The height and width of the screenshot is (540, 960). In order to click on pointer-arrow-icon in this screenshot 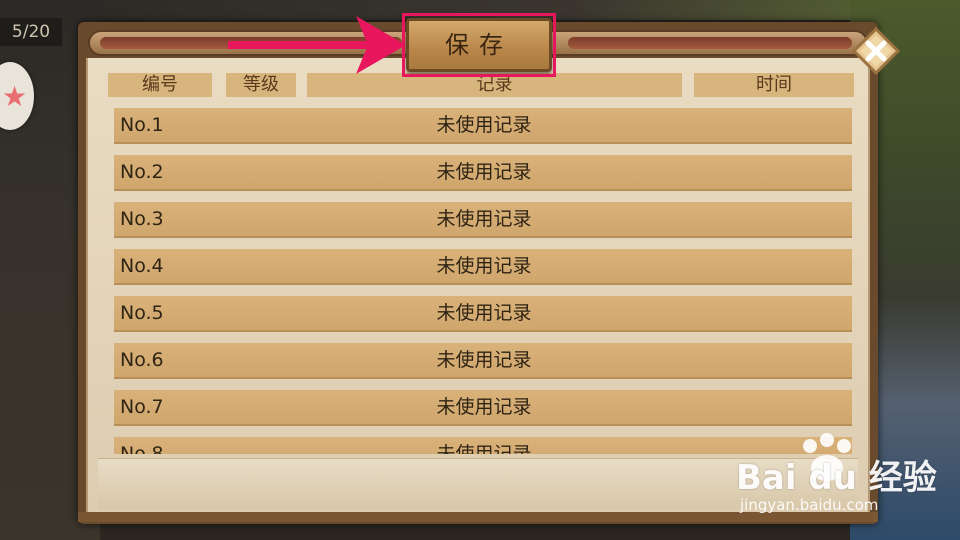, I will do `click(317, 45)`.